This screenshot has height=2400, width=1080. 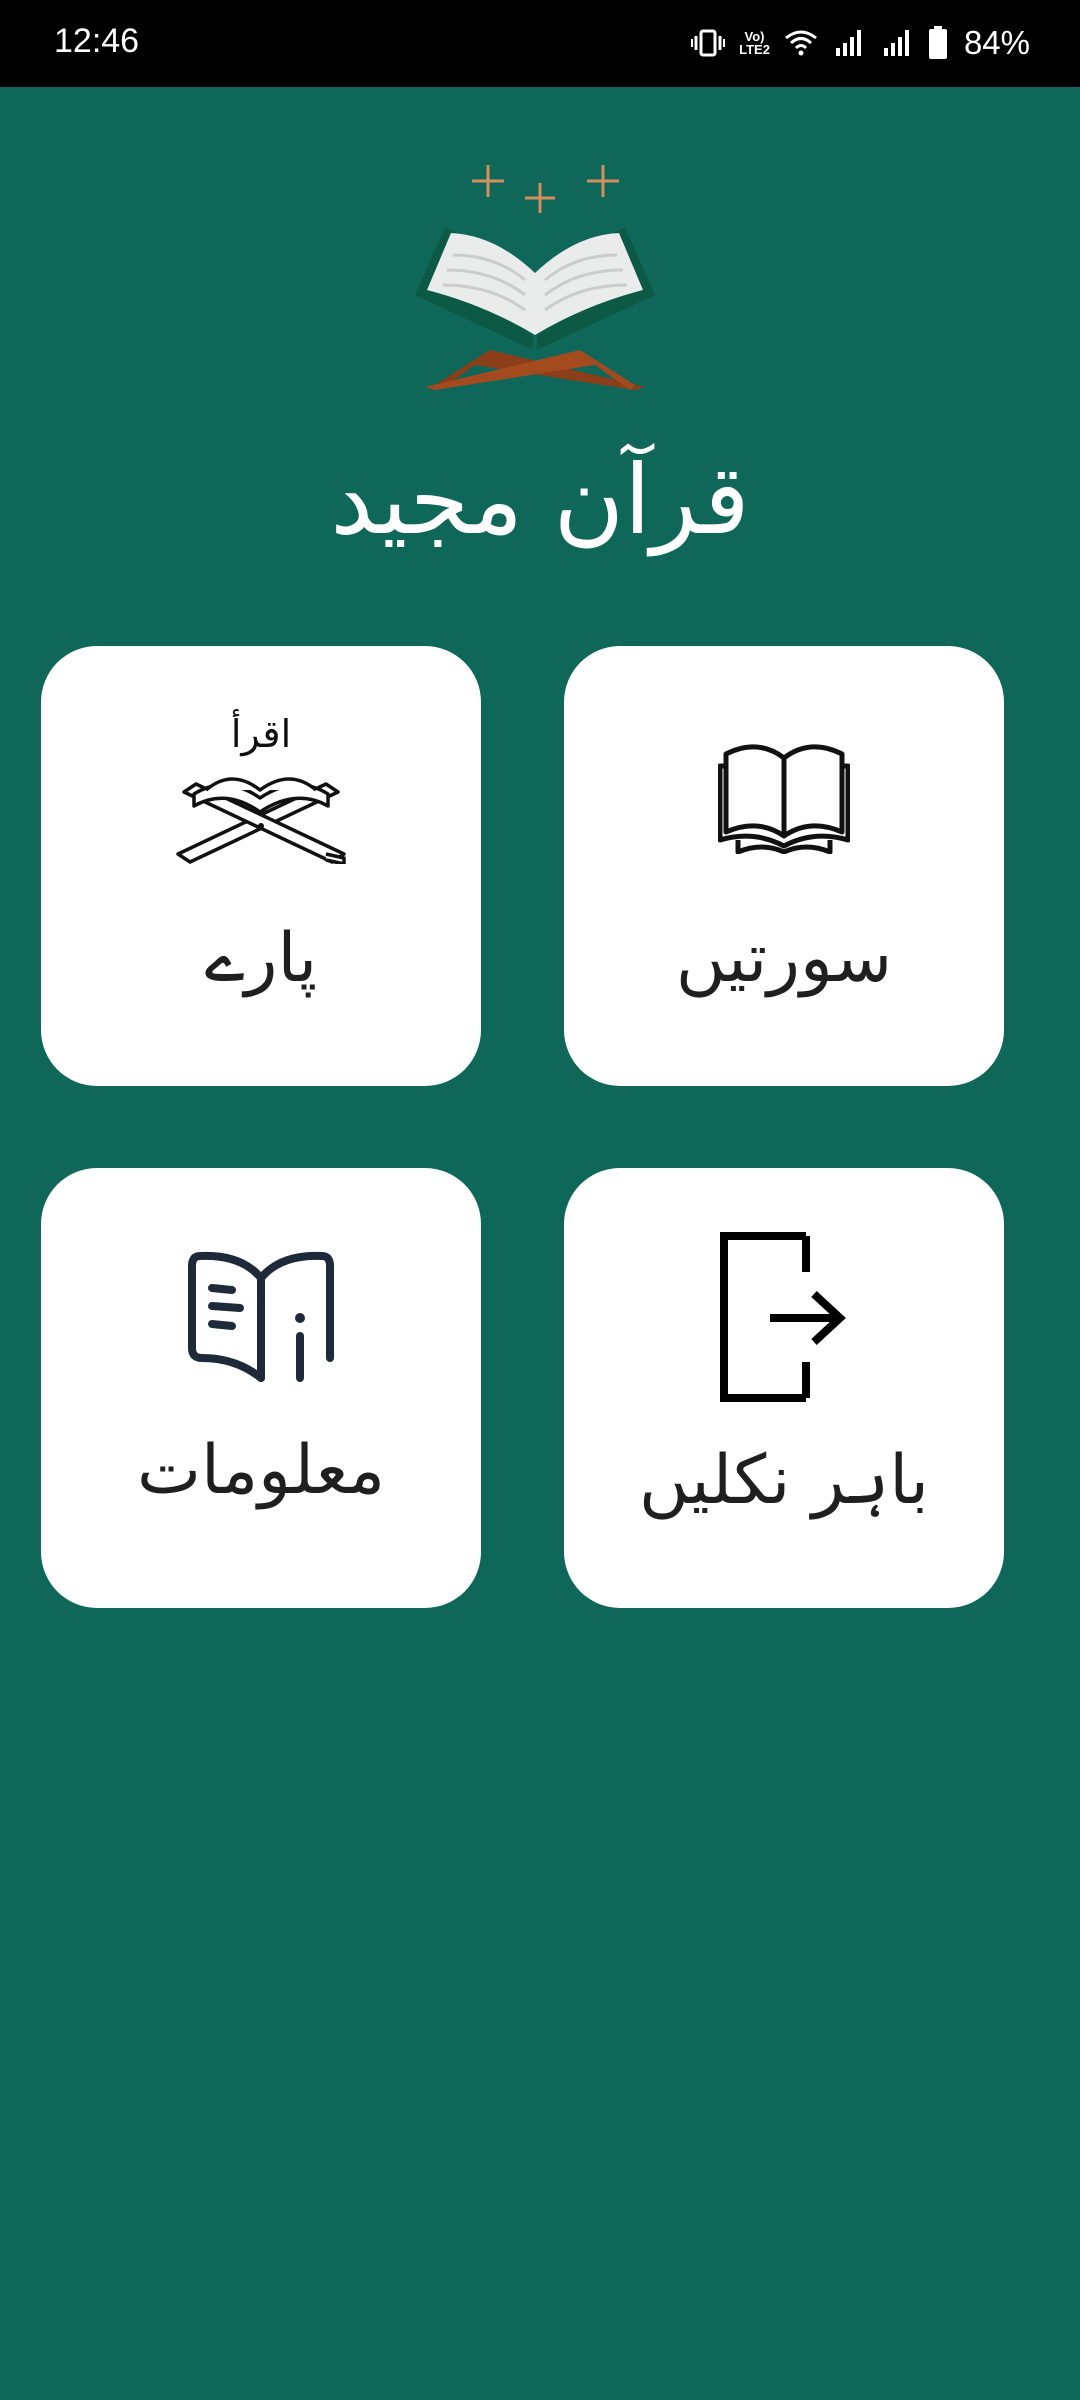 I want to click on app-title: قرآن مجید, so click(x=540, y=500).